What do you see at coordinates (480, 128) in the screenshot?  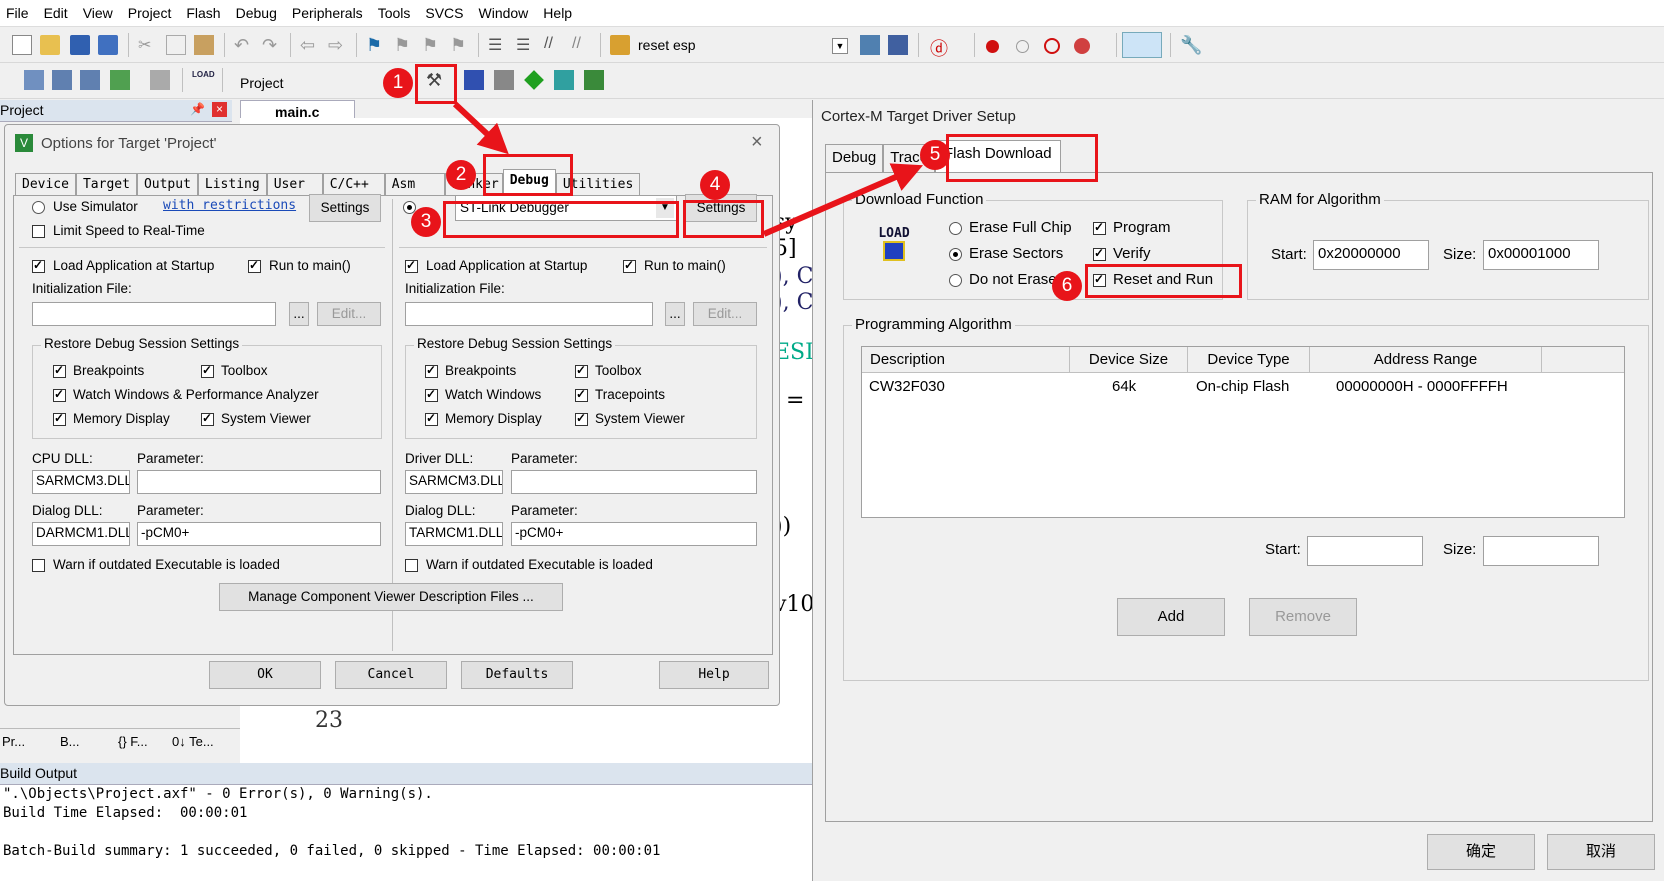 I see `arrow-to-debug-tab` at bounding box center [480, 128].